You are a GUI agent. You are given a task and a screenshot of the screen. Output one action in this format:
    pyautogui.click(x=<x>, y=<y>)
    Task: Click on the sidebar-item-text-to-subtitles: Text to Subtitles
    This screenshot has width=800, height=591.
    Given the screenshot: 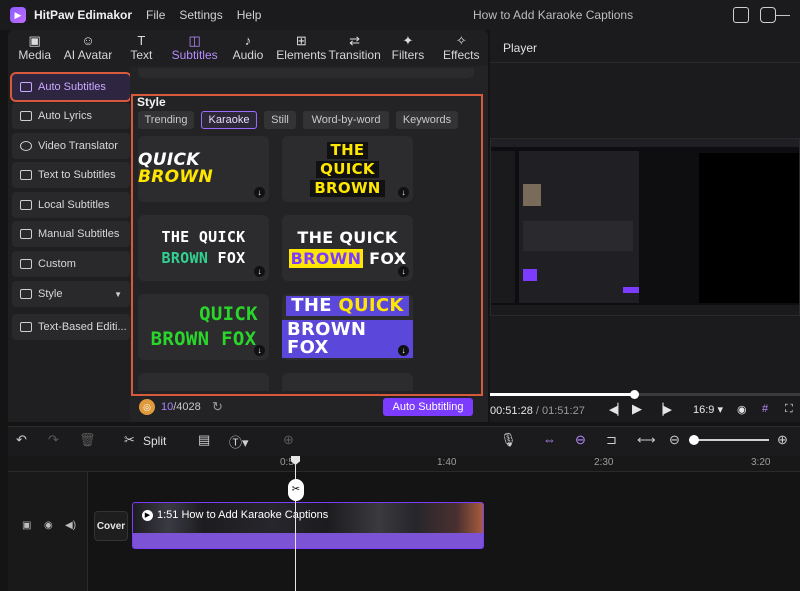 What is the action you would take?
    pyautogui.click(x=71, y=175)
    